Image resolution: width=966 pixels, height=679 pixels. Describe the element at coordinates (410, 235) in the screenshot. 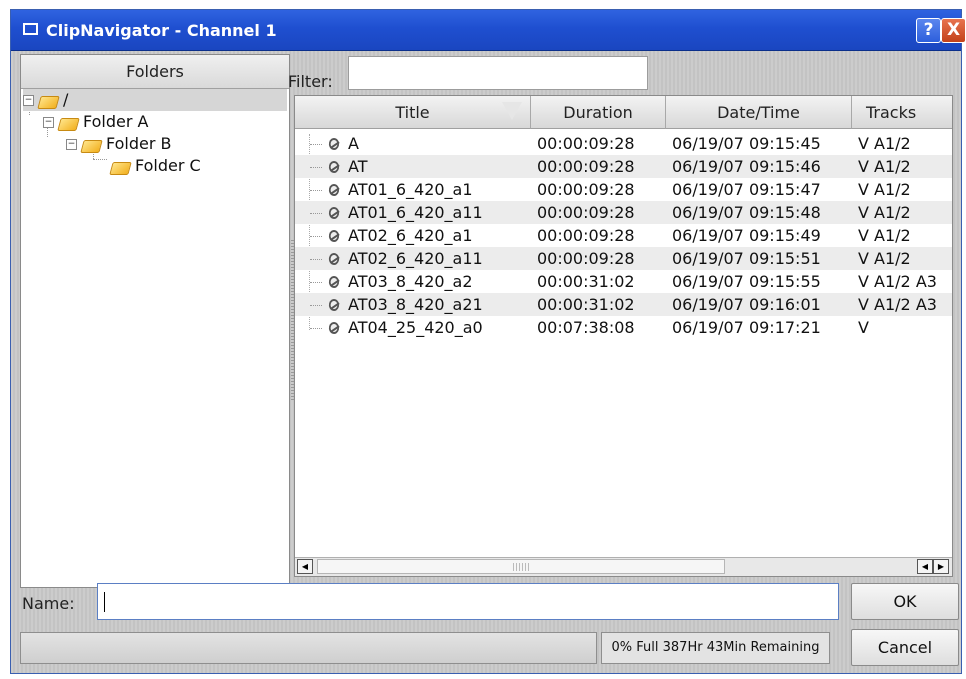

I see `cell-text: AT02_6_420_a1` at that location.